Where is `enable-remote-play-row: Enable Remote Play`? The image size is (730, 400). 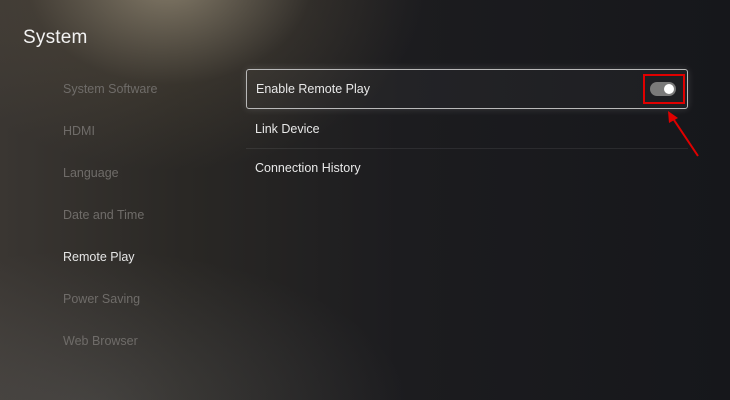
enable-remote-play-row: Enable Remote Play is located at coordinates (467, 89).